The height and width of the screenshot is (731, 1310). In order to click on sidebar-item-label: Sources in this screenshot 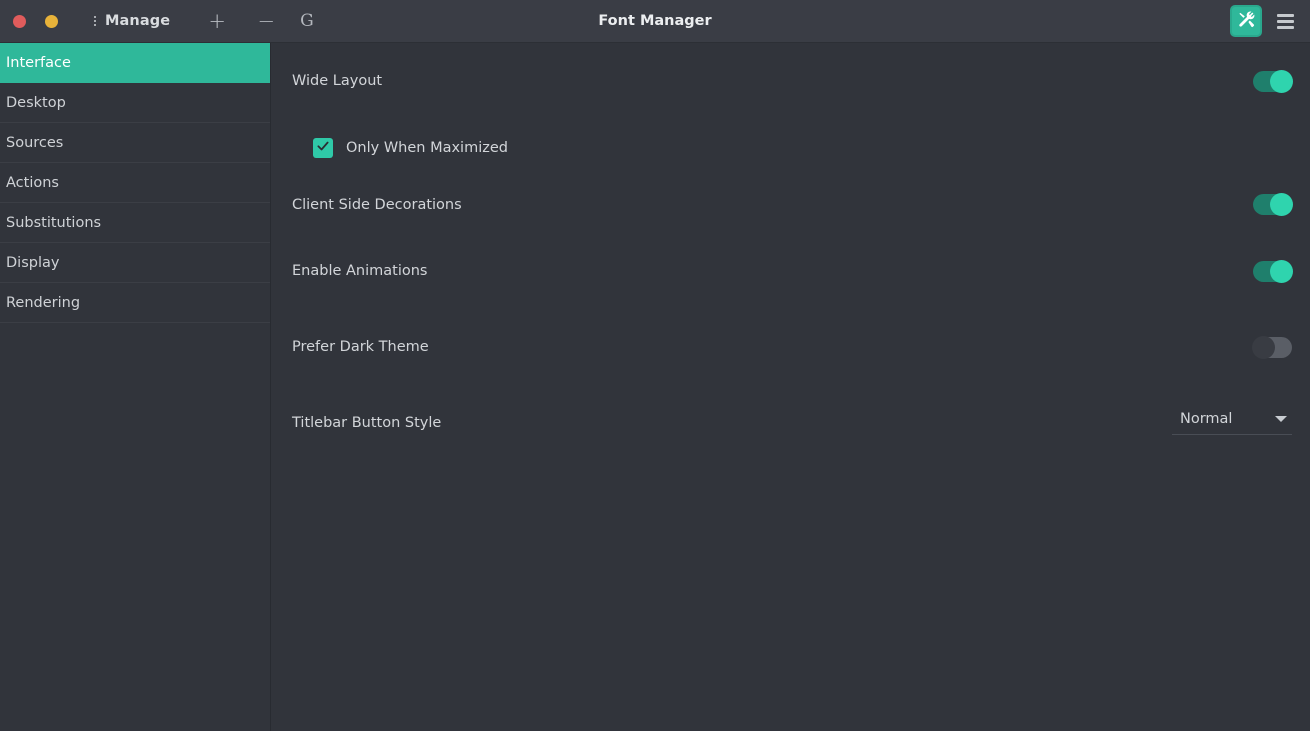, I will do `click(35, 142)`.